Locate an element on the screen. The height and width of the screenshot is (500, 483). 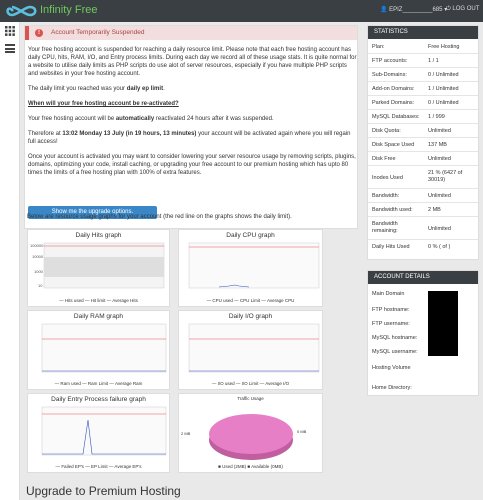
graph-title: Daily RAM graph is located at coordinates (98, 316).